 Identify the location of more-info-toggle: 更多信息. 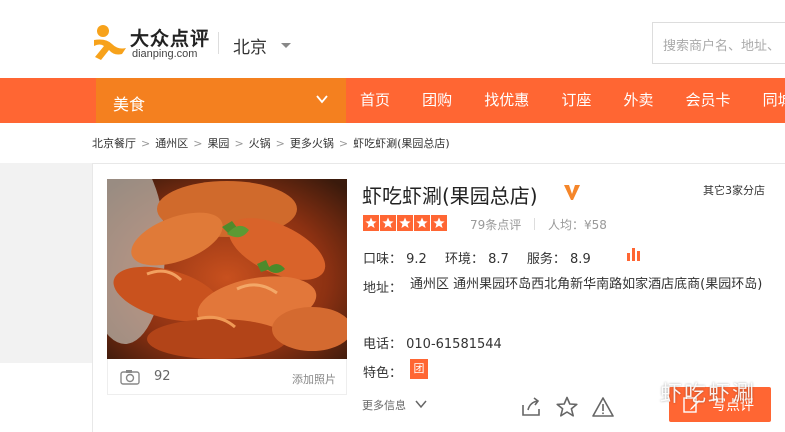
(384, 405).